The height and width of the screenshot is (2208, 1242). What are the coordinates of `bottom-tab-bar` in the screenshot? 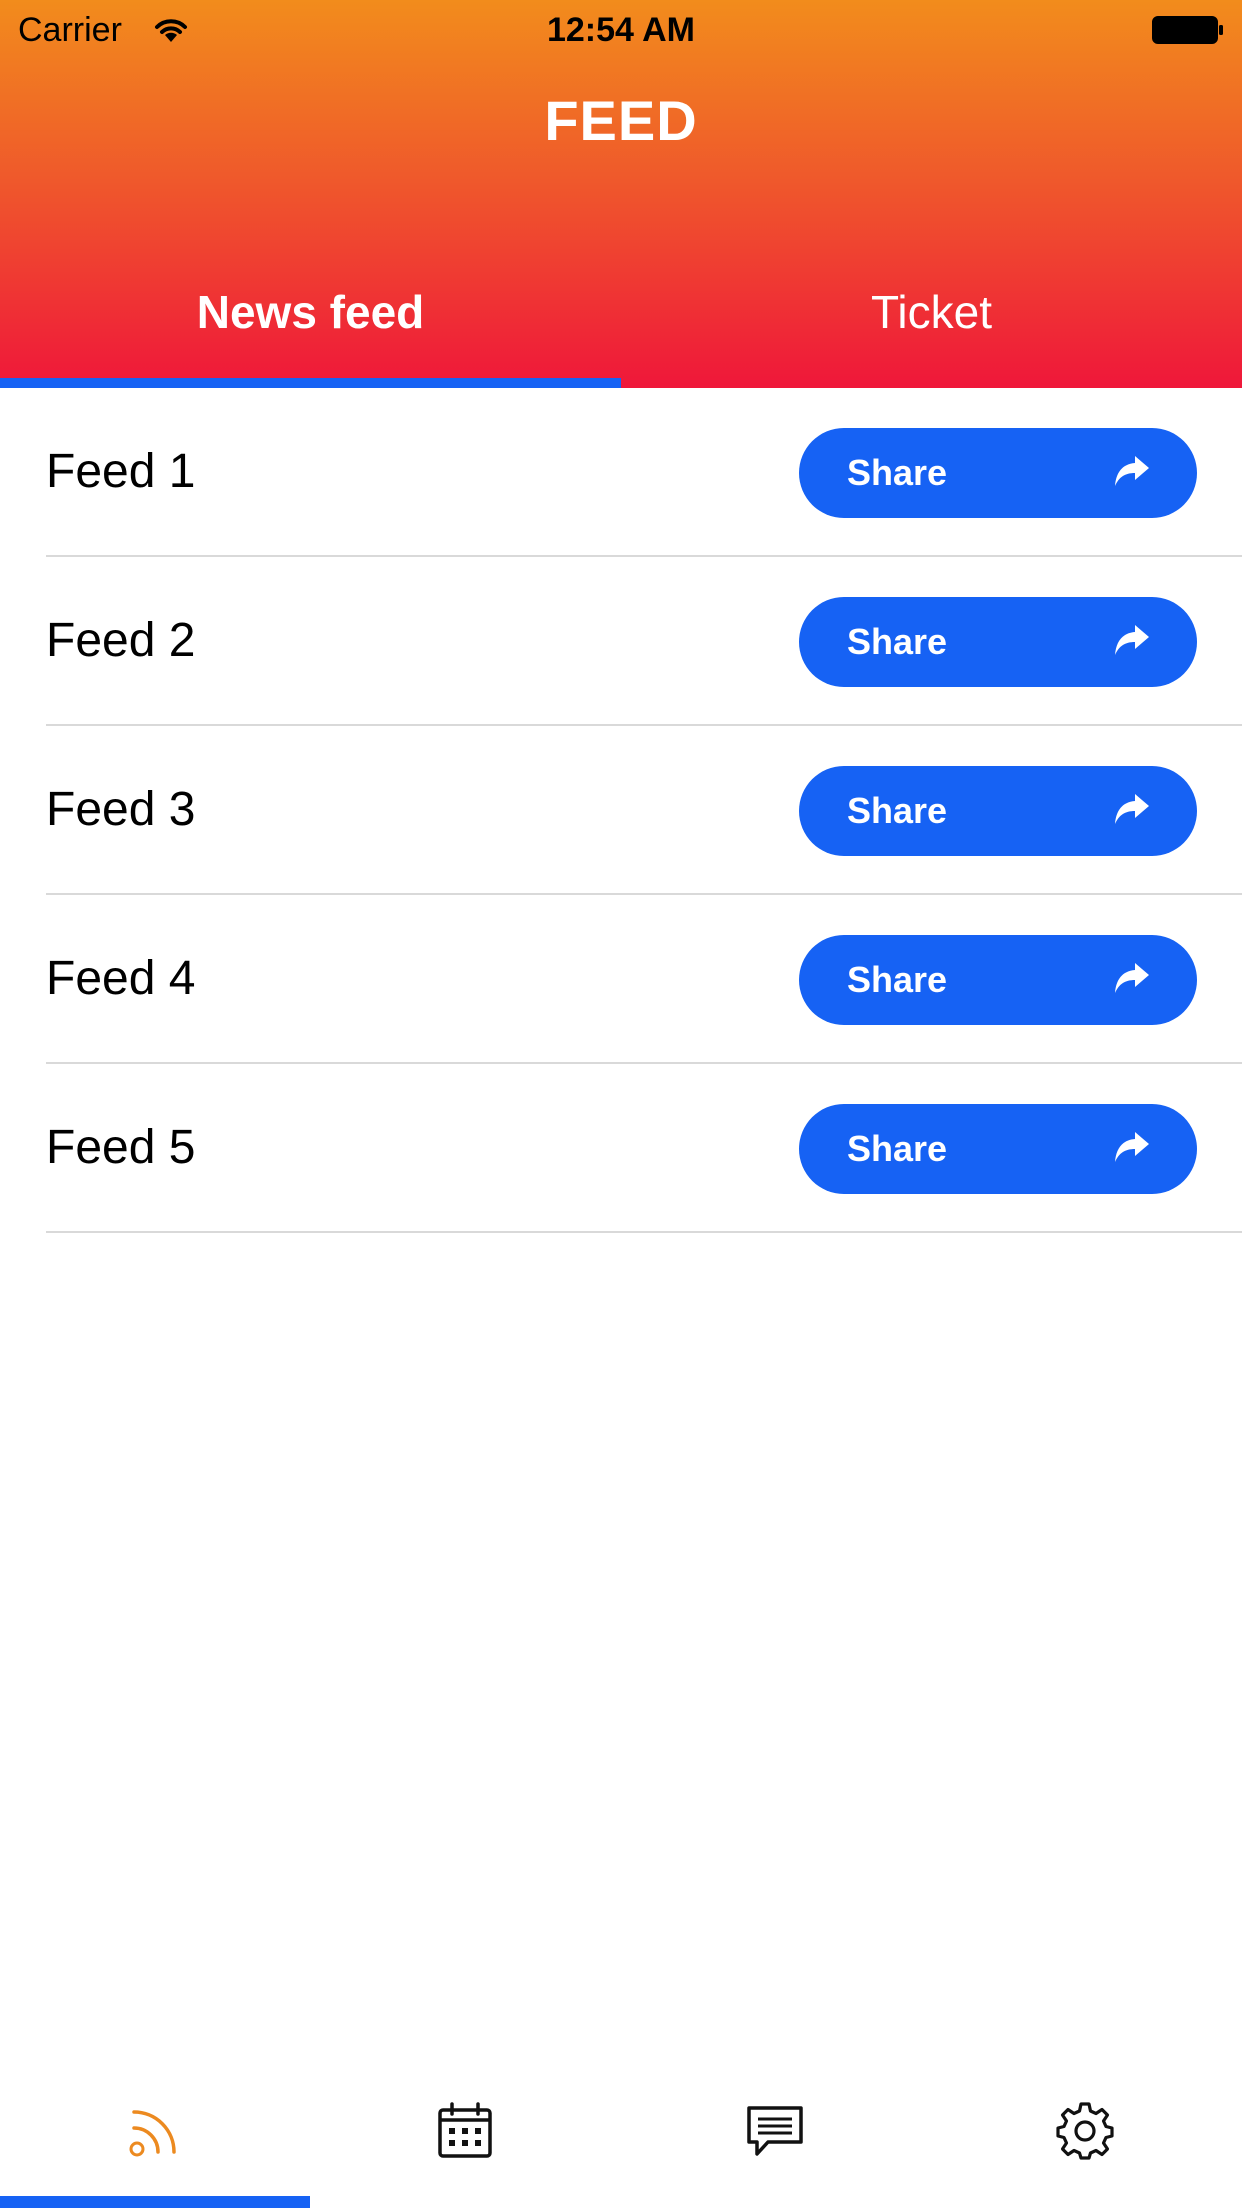 It's located at (621, 2134).